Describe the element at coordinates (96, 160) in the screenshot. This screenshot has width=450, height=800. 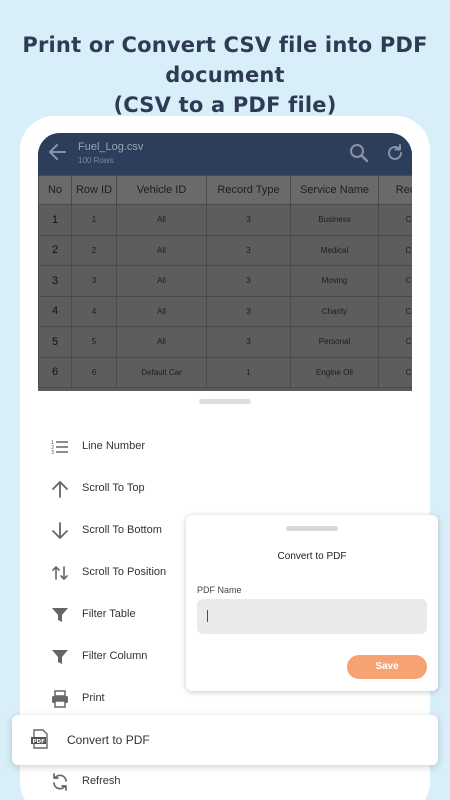
I see `row-count: 100 Rows` at that location.